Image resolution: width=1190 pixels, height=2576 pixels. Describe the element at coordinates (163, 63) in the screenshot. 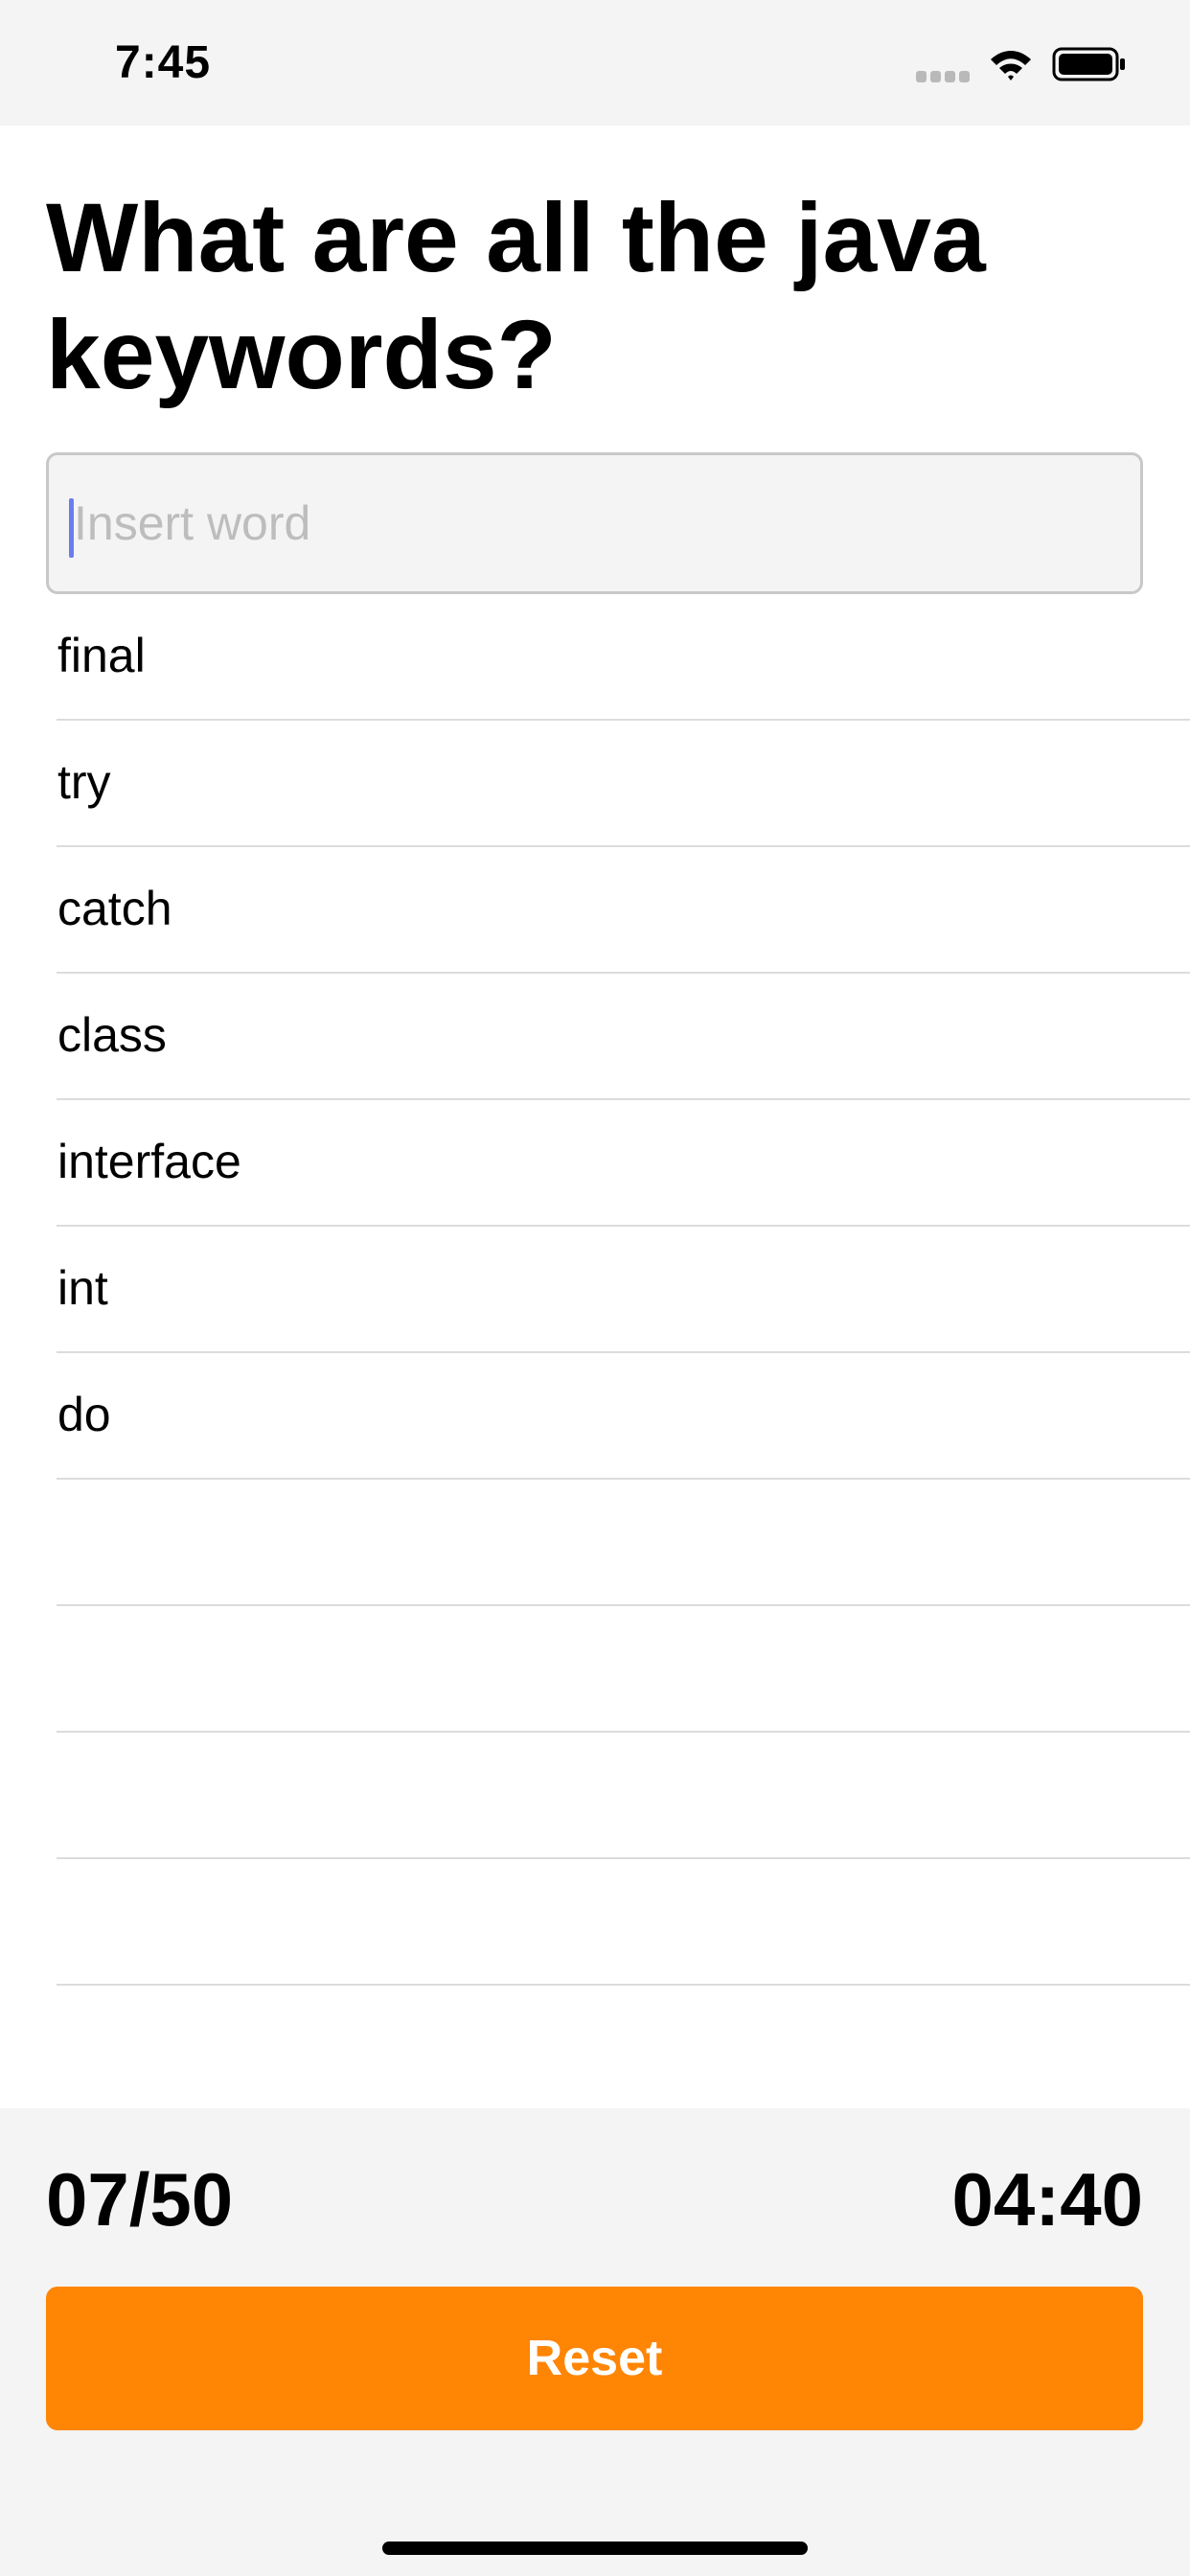

I see `status-time: 7:45` at that location.